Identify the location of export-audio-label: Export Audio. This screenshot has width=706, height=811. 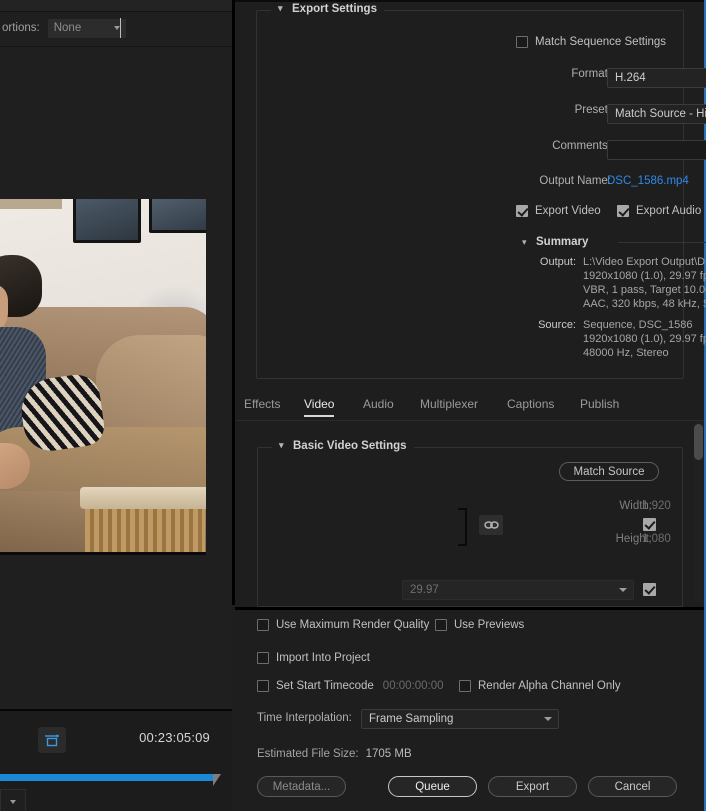
(669, 211).